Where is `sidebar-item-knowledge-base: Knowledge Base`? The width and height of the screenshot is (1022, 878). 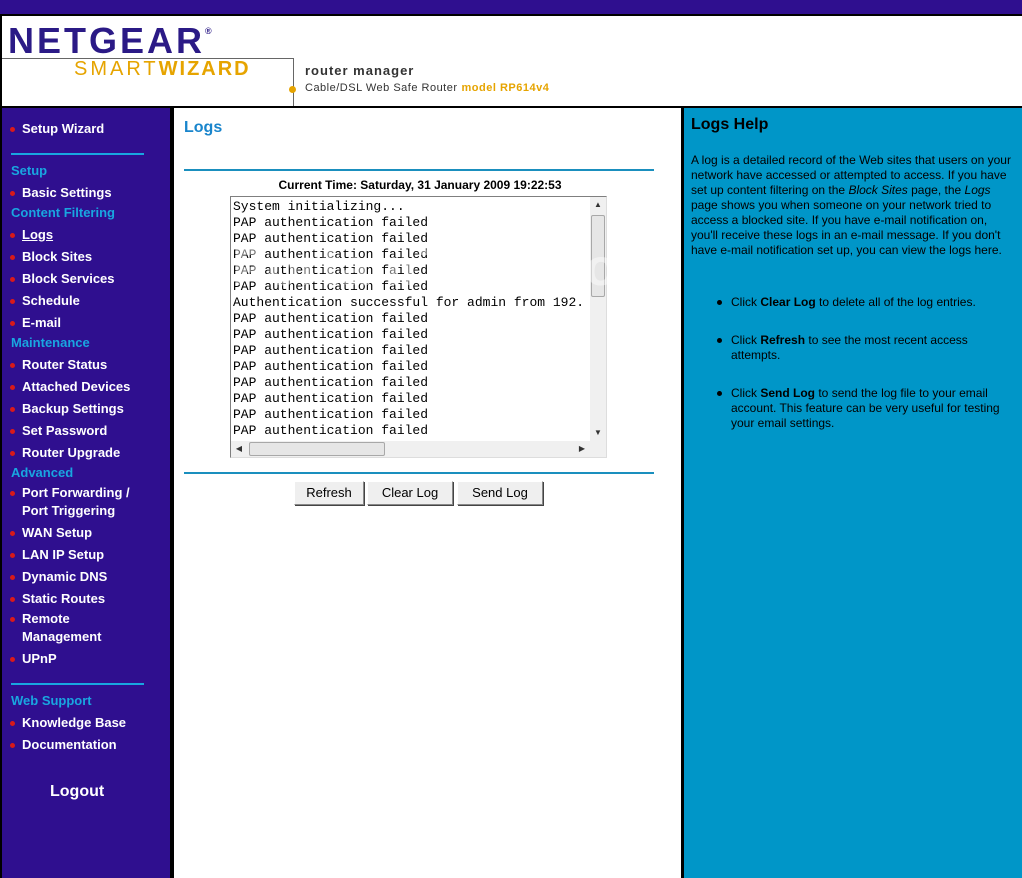
sidebar-item-knowledge-base: Knowledge Base is located at coordinates (68, 723).